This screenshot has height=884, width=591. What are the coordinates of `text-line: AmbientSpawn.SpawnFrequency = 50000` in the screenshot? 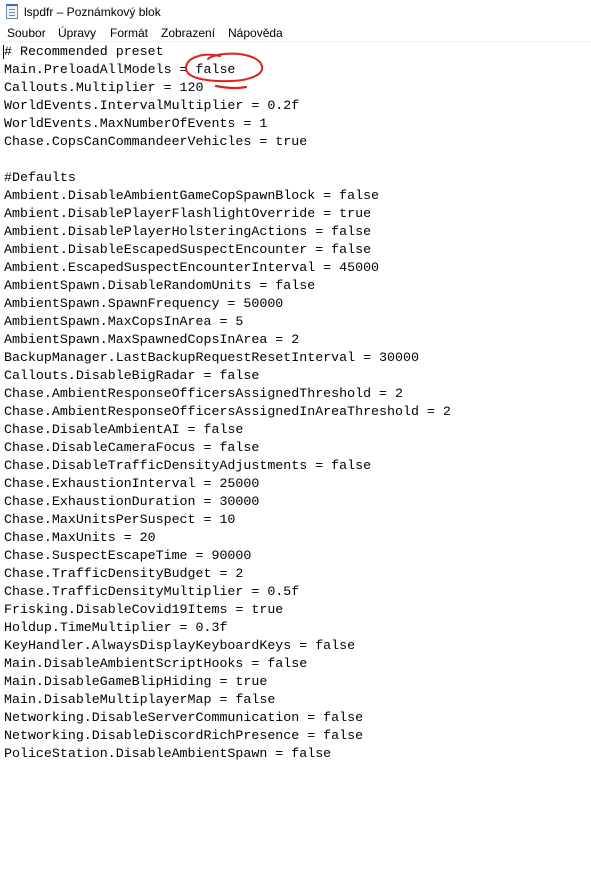 It's located at (144, 303).